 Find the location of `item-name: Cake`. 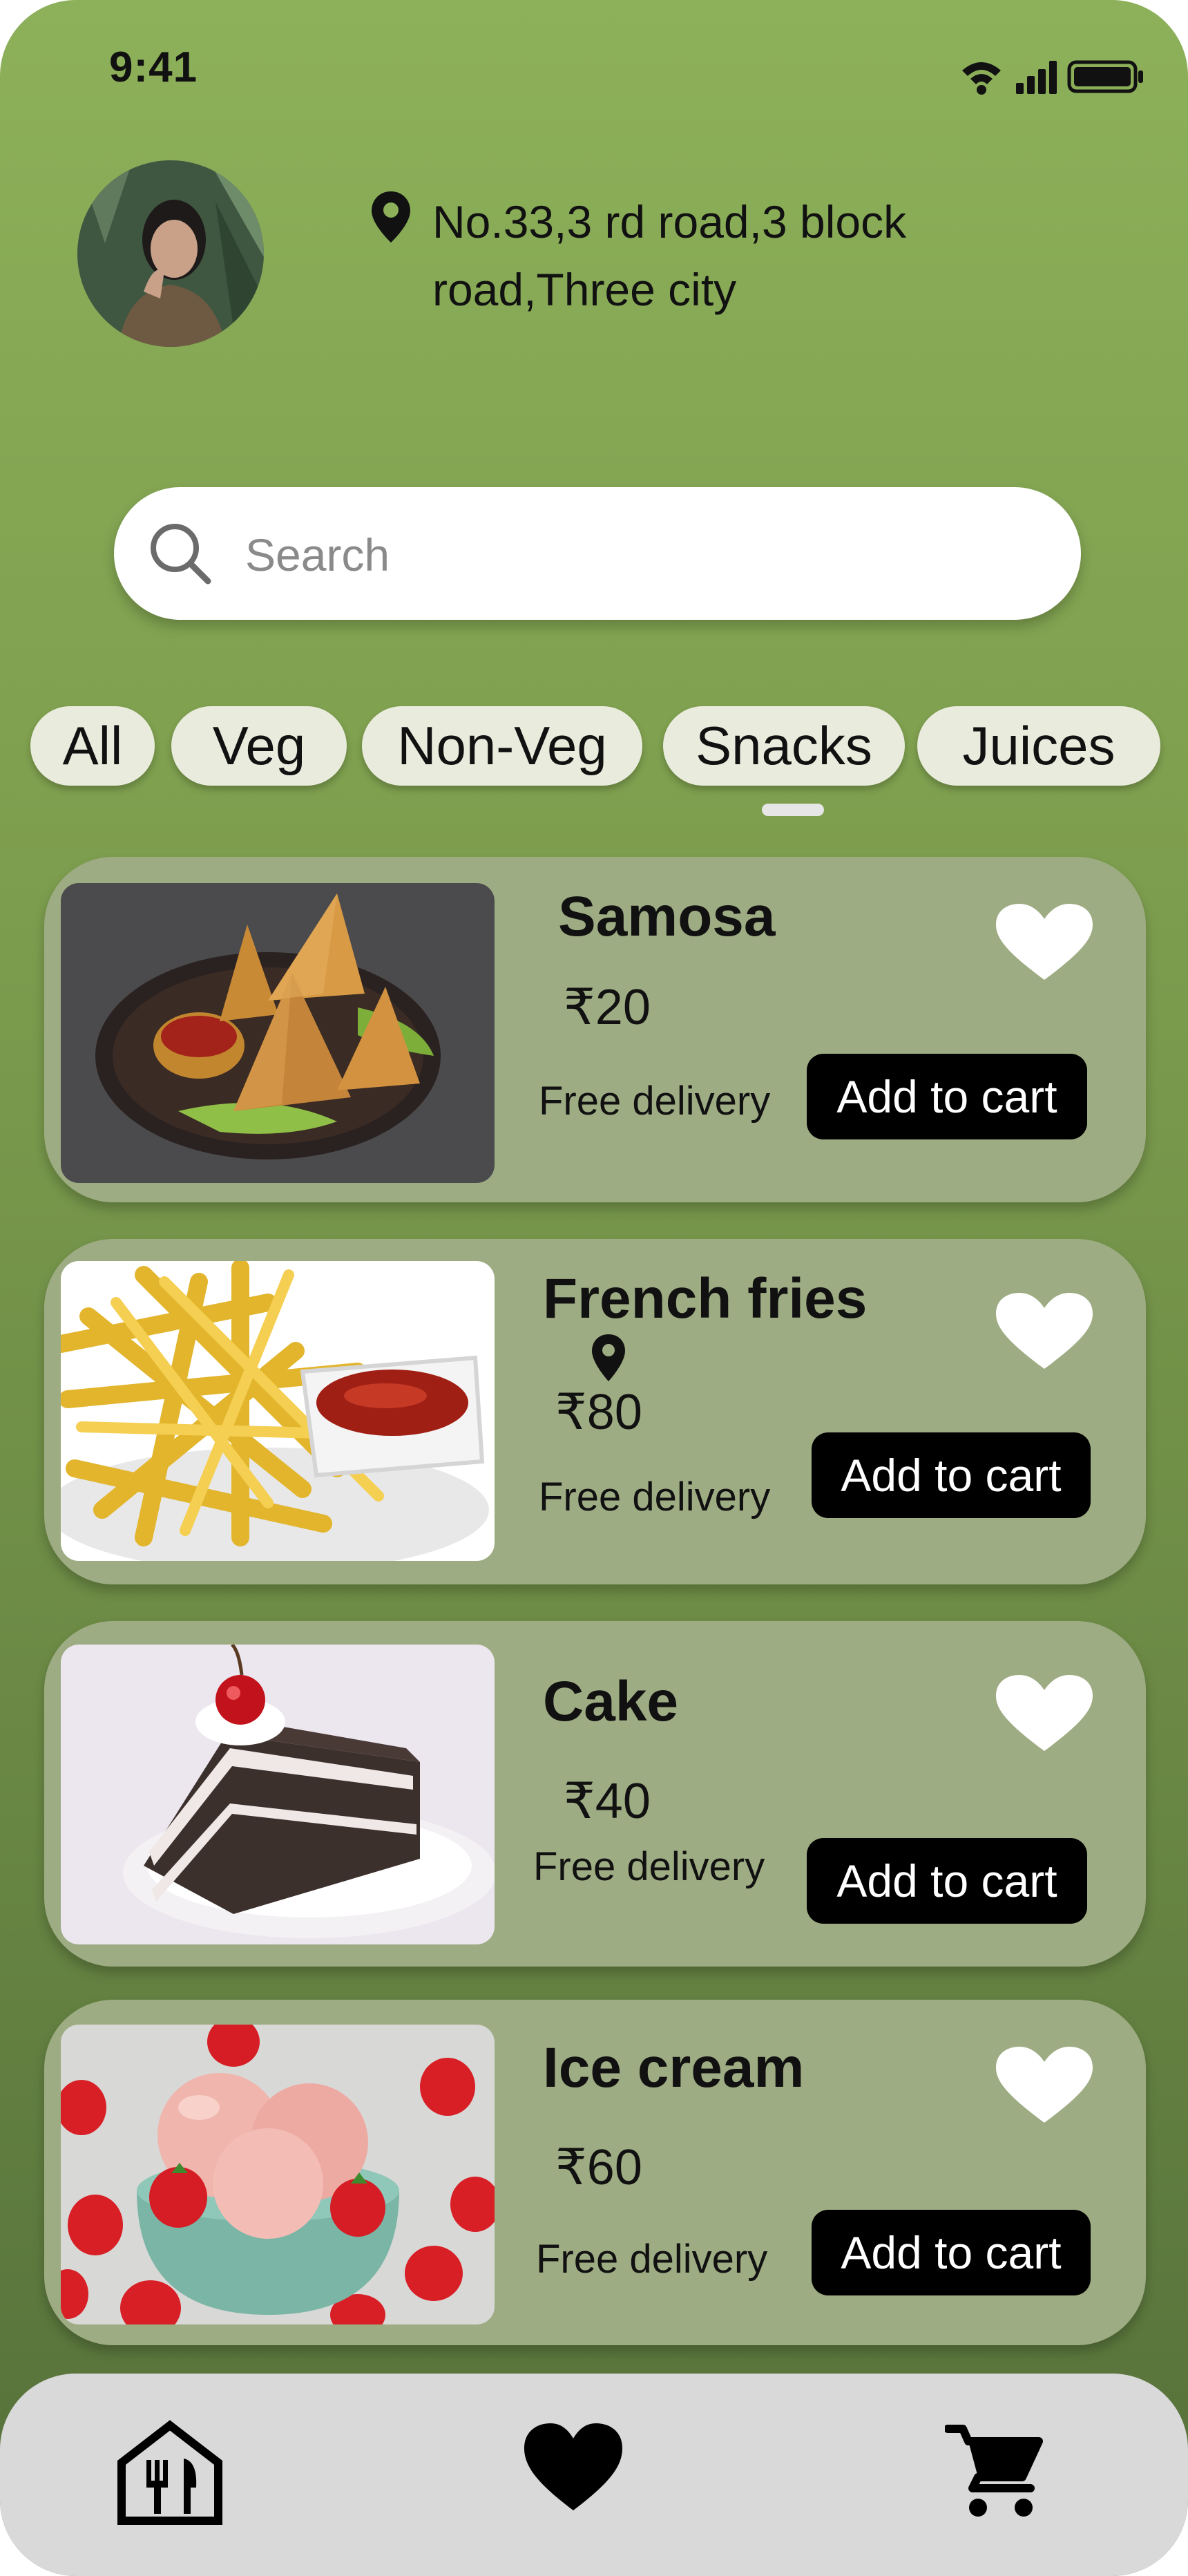

item-name: Cake is located at coordinates (611, 1701).